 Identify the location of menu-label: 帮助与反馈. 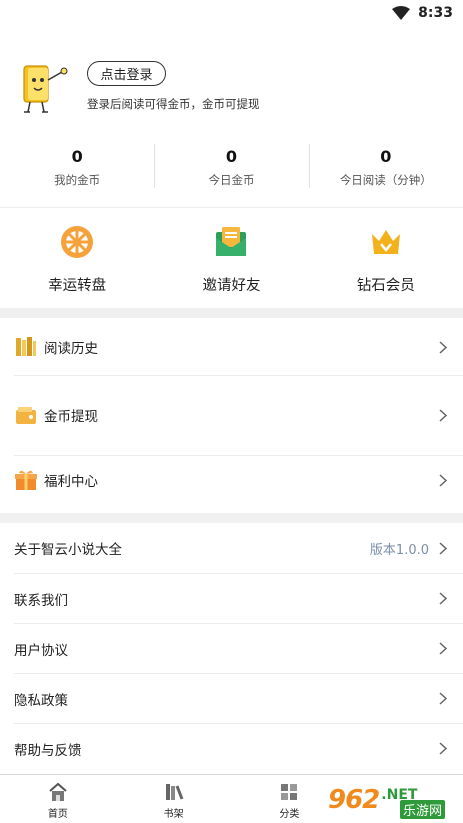
(48, 750).